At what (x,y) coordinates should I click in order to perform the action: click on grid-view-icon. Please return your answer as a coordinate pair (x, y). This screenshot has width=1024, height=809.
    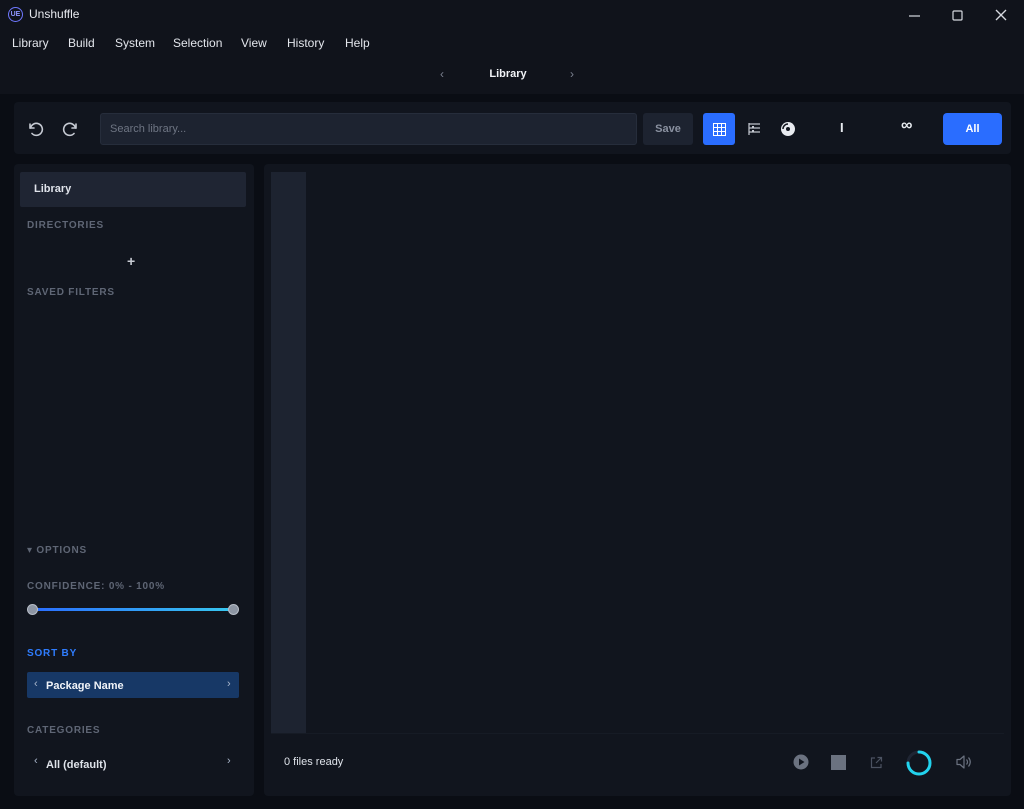
    Looking at the image, I should click on (719, 129).